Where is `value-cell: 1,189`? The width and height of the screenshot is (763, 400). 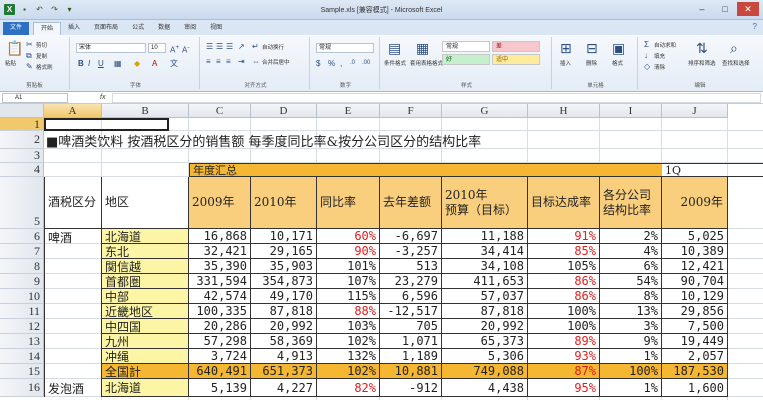
value-cell: 1,189 is located at coordinates (411, 356).